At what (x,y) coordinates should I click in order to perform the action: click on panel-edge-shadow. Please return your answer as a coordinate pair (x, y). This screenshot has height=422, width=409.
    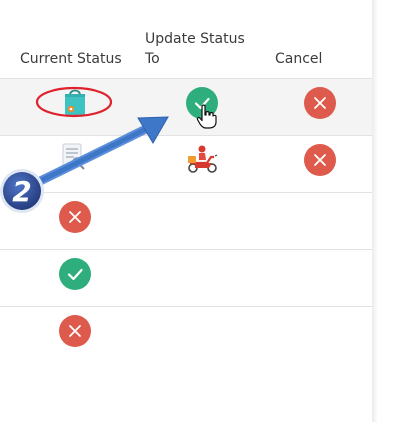
    Looking at the image, I should click on (375, 211).